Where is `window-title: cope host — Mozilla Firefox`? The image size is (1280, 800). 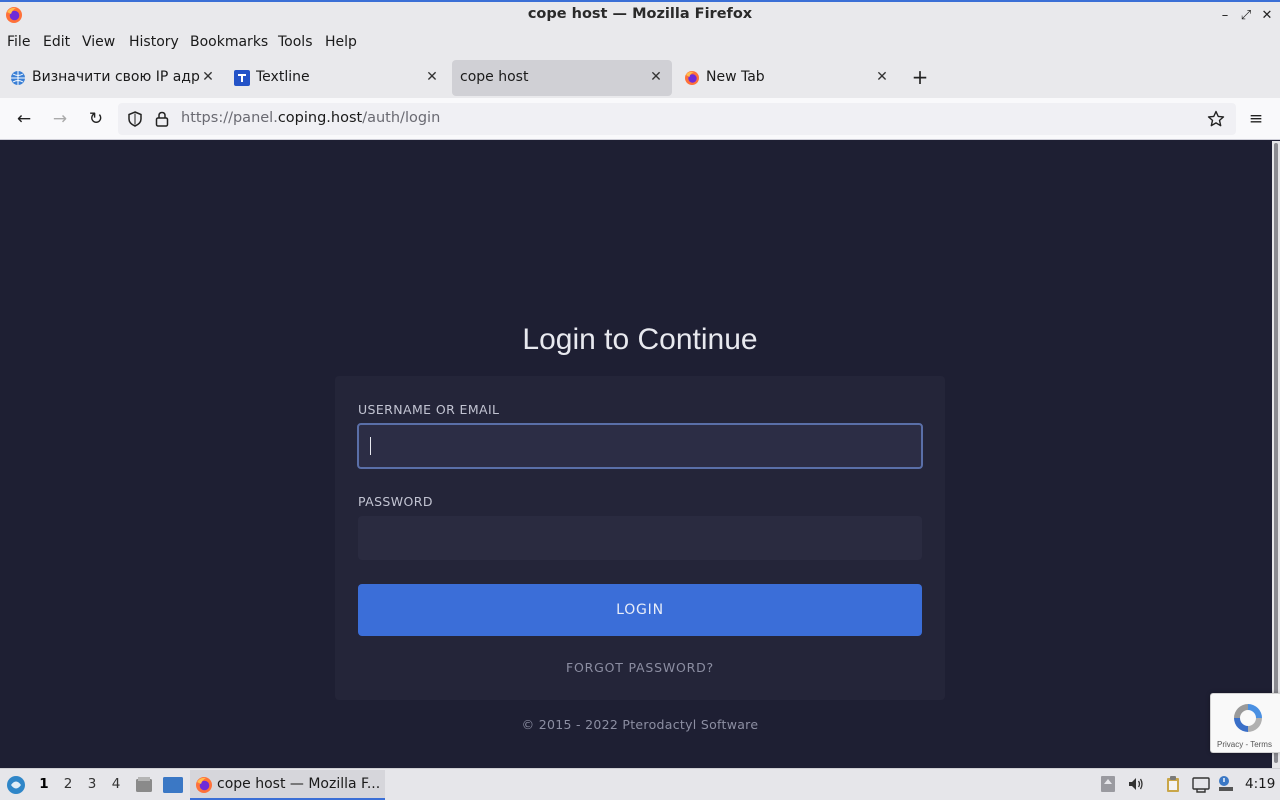 window-title: cope host — Mozilla Firefox is located at coordinates (640, 14).